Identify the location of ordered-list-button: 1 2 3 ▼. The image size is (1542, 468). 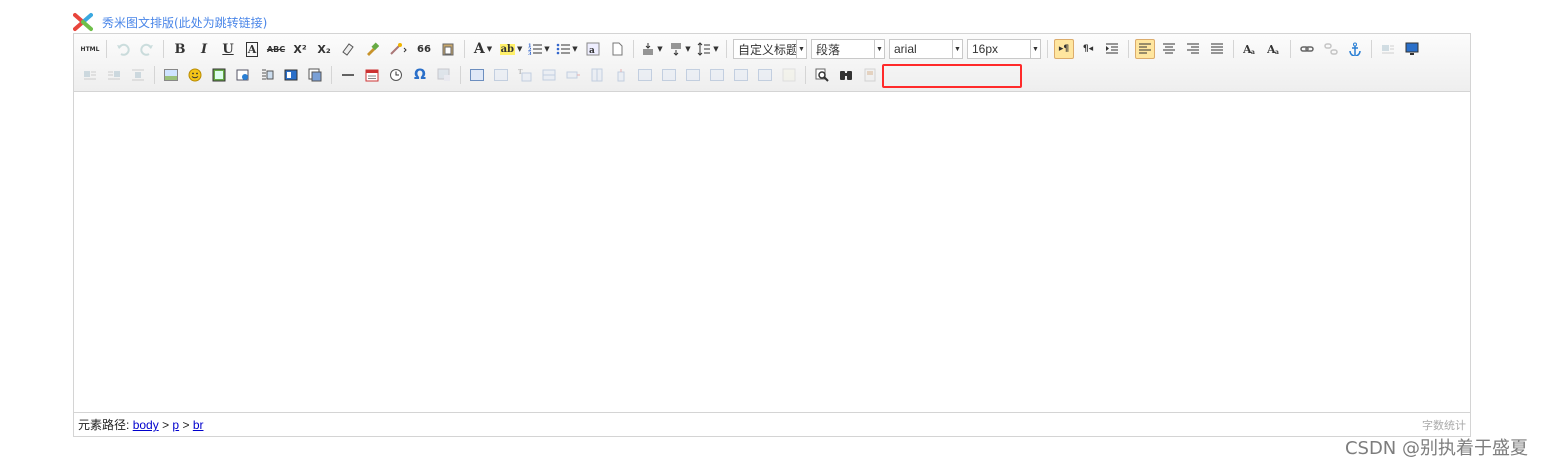
(539, 49).